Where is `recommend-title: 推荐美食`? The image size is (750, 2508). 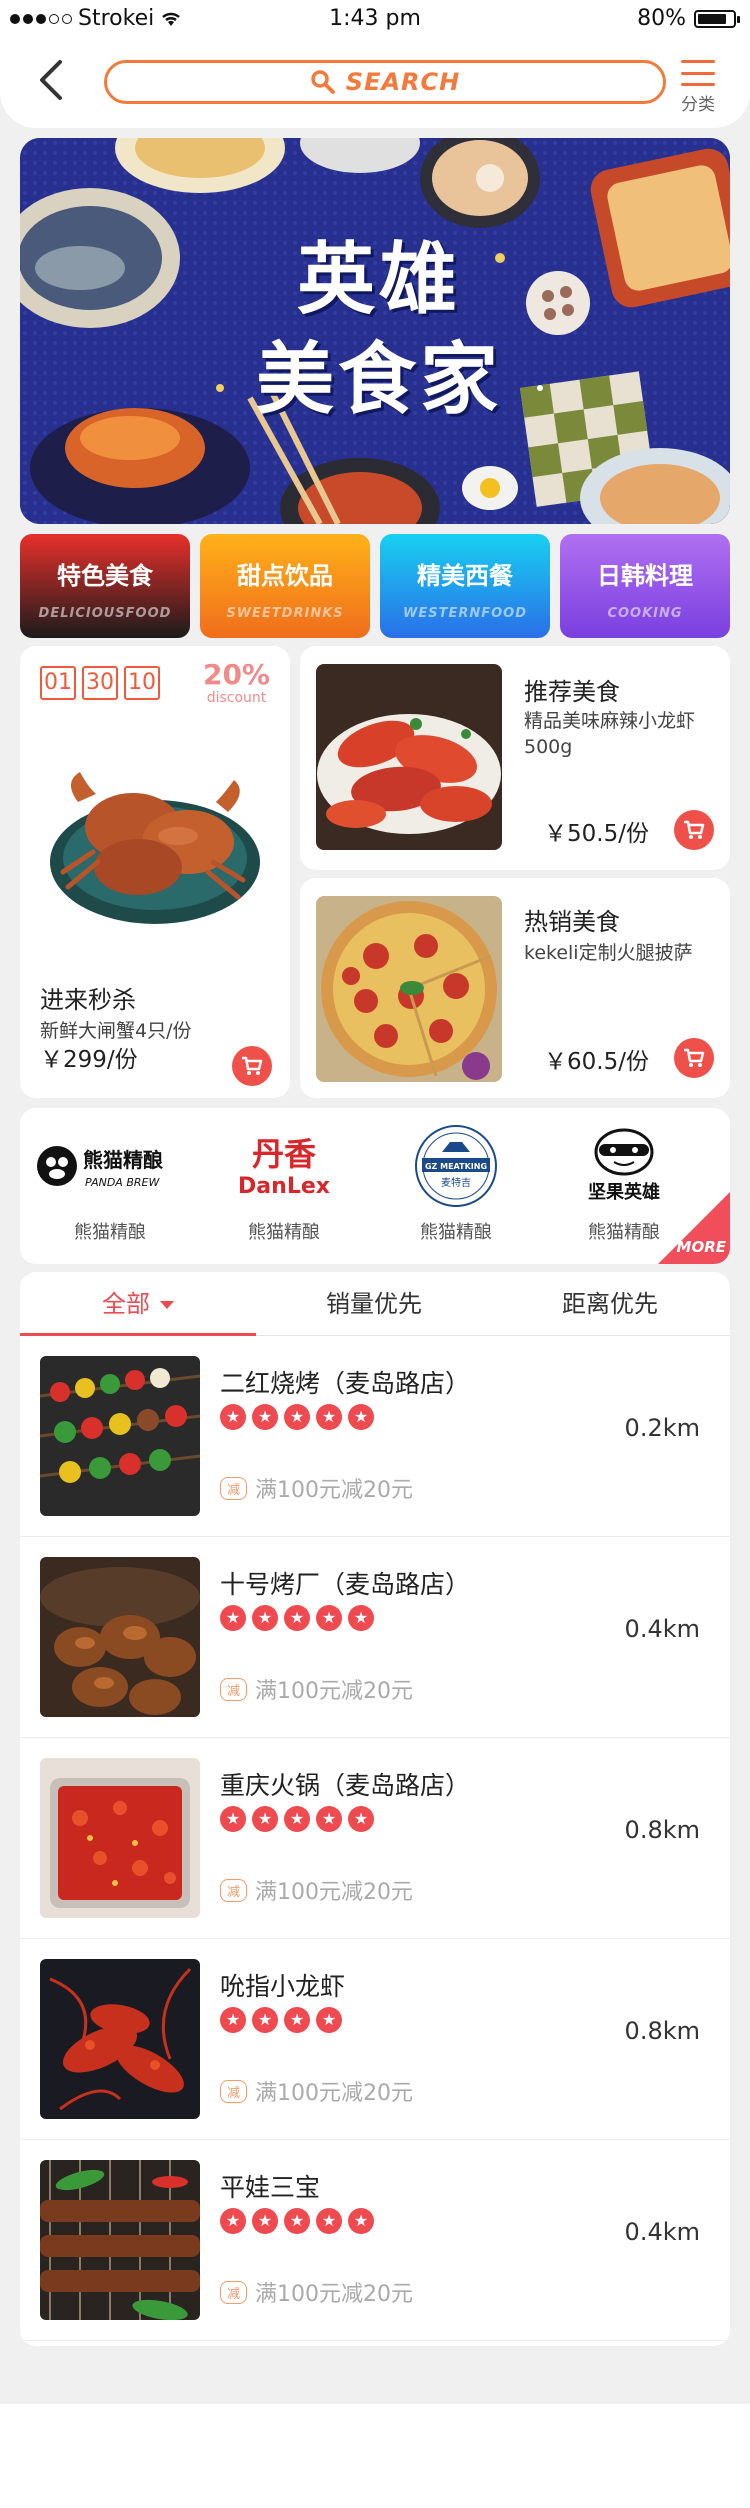
recommend-title: 推荐美食 is located at coordinates (572, 692).